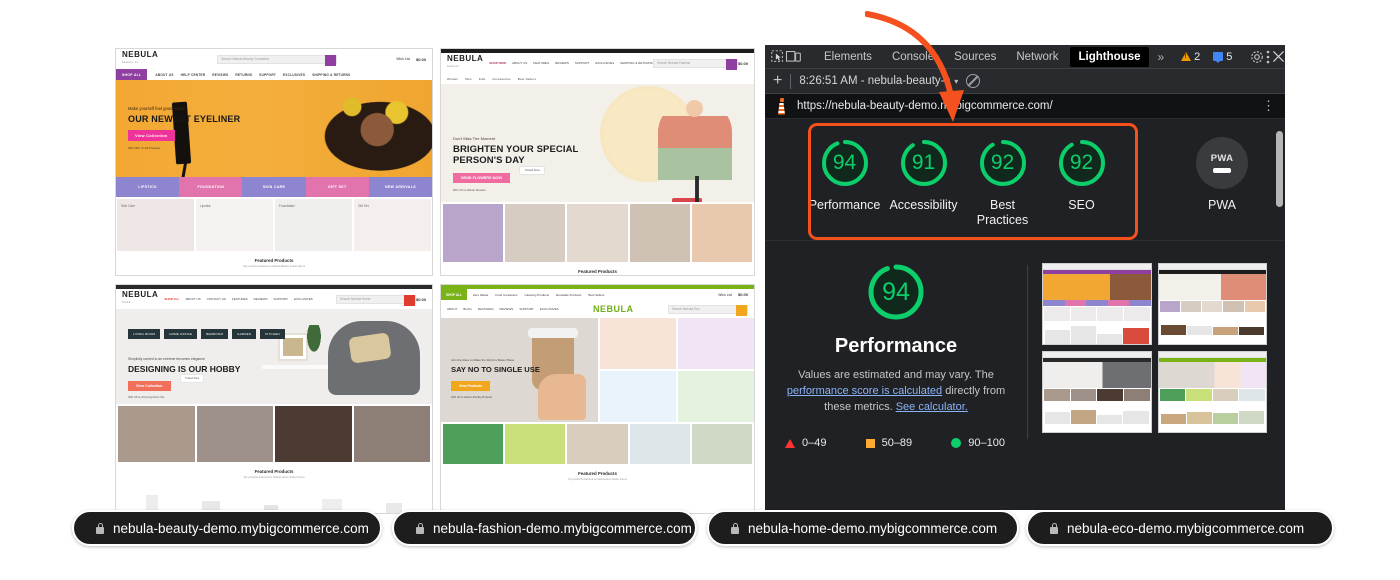 The height and width of the screenshot is (580, 1400). Describe the element at coordinates (844, 175) in the screenshot. I see `gauge-performance: 94 Performance` at that location.